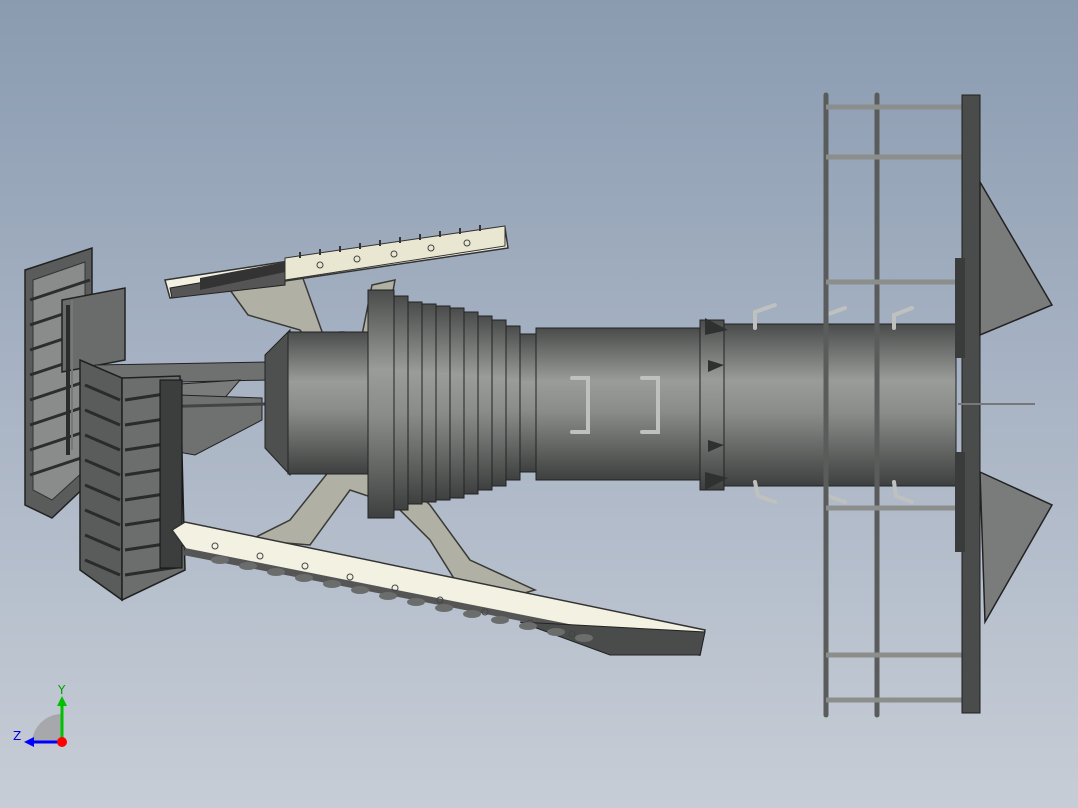 Image resolution: width=1078 pixels, height=808 pixels. Describe the element at coordinates (61, 690) in the screenshot. I see `y-axis-label: Y` at that location.